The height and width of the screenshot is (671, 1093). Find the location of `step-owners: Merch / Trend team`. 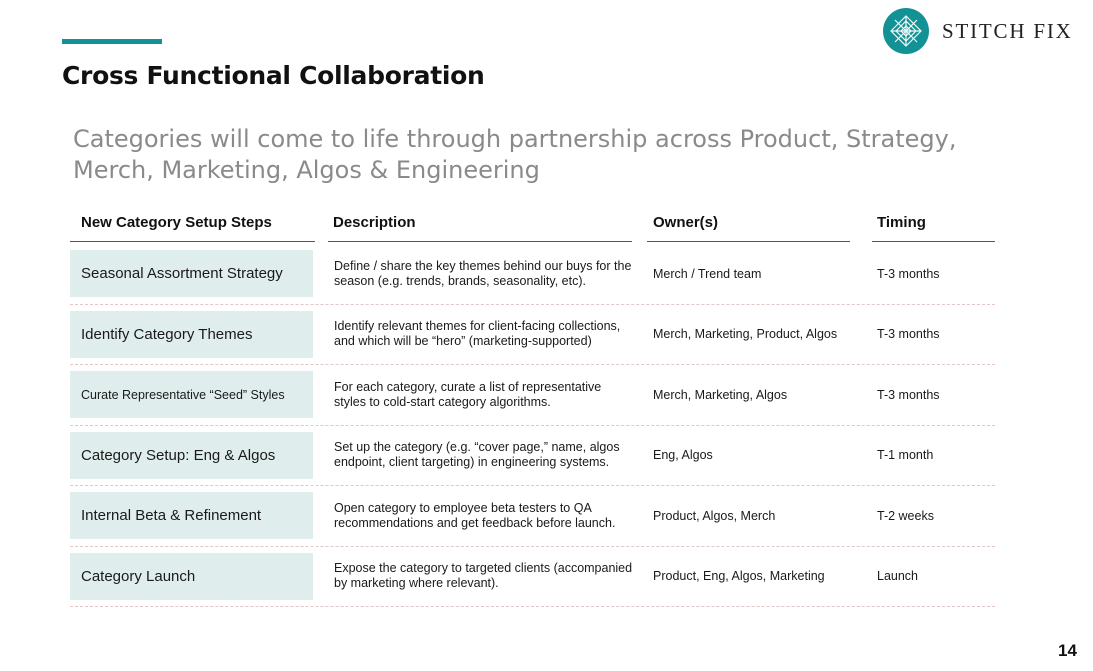

step-owners: Merch / Trend team is located at coordinates (707, 273).